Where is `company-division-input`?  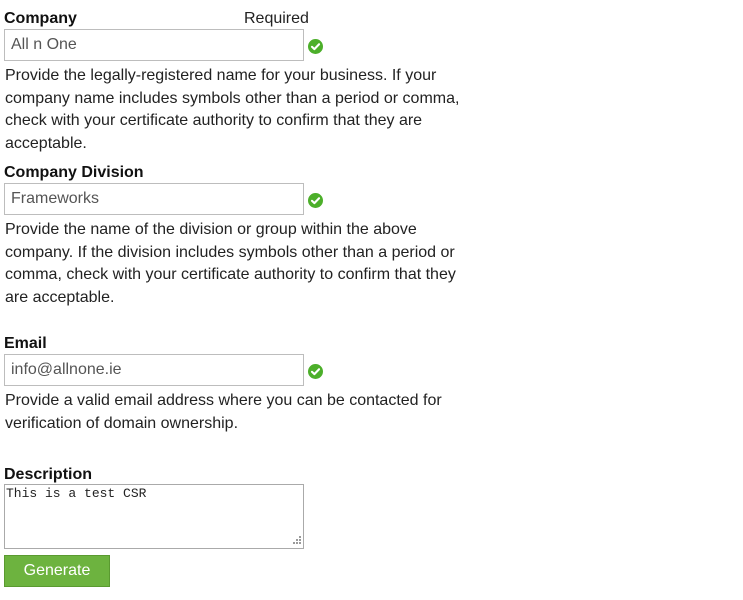 company-division-input is located at coordinates (154, 199).